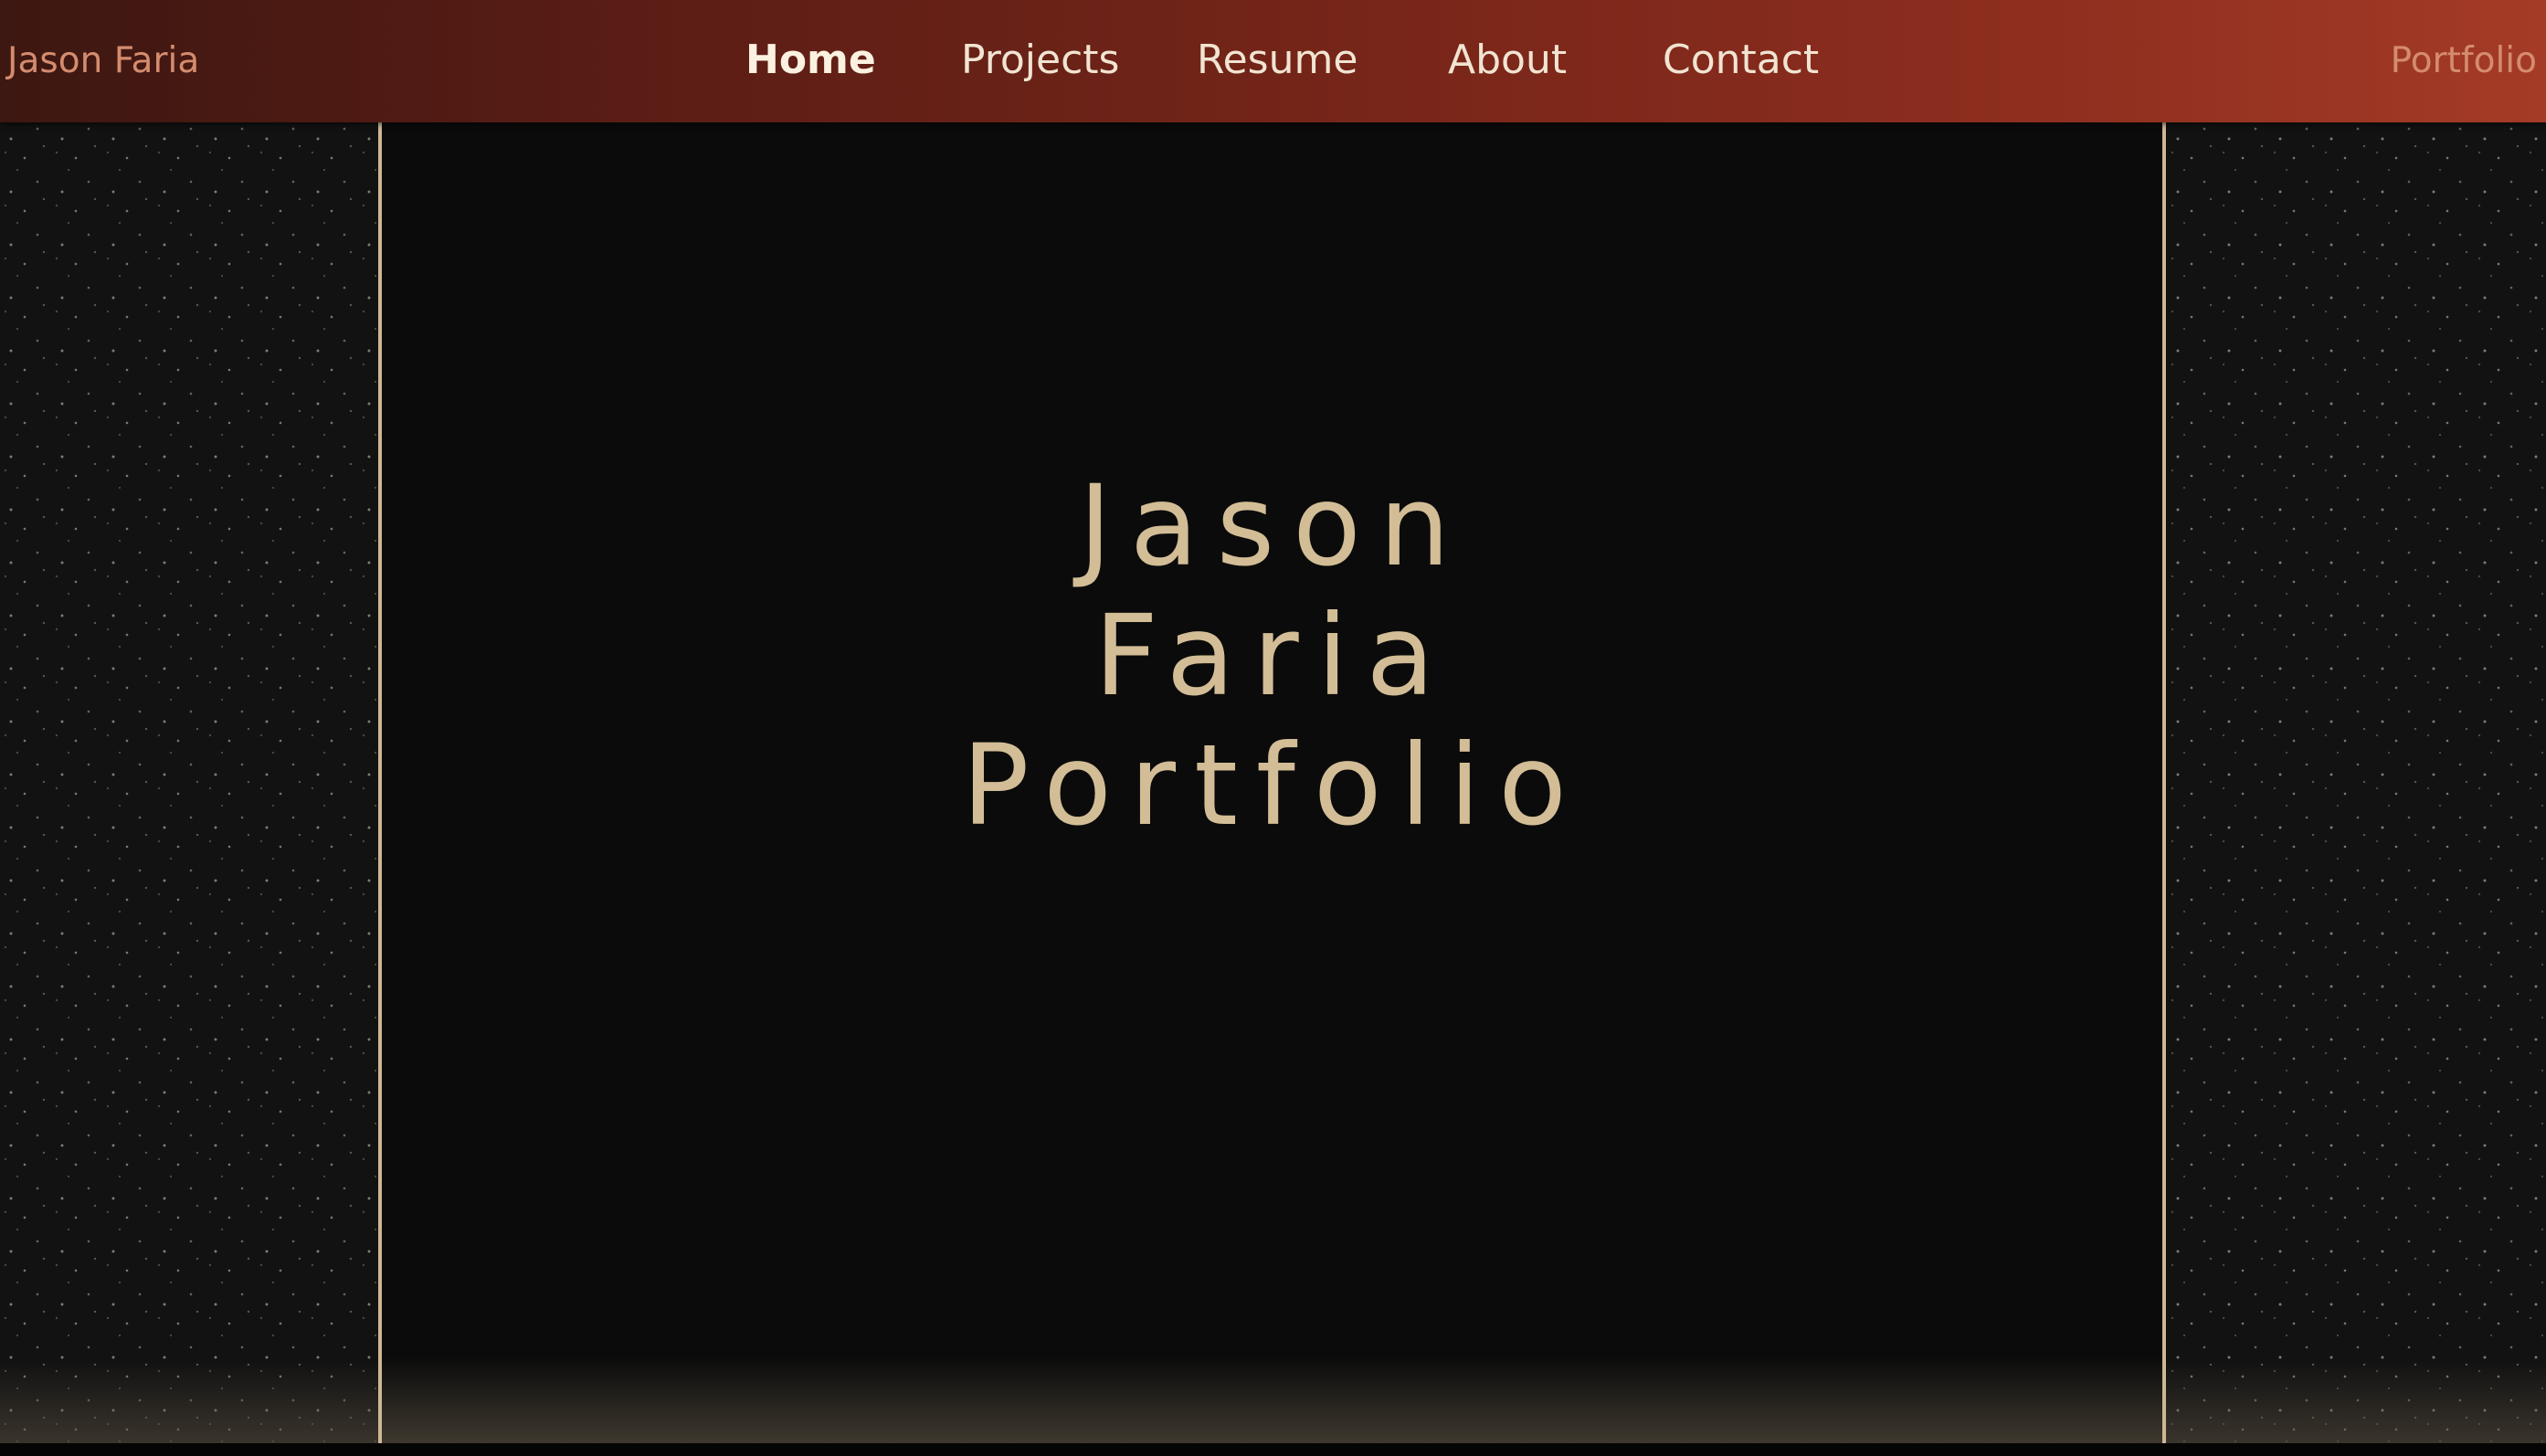 This screenshot has width=2546, height=1456. Describe the element at coordinates (1741, 61) in the screenshot. I see `nav-contact-link: Contact` at that location.